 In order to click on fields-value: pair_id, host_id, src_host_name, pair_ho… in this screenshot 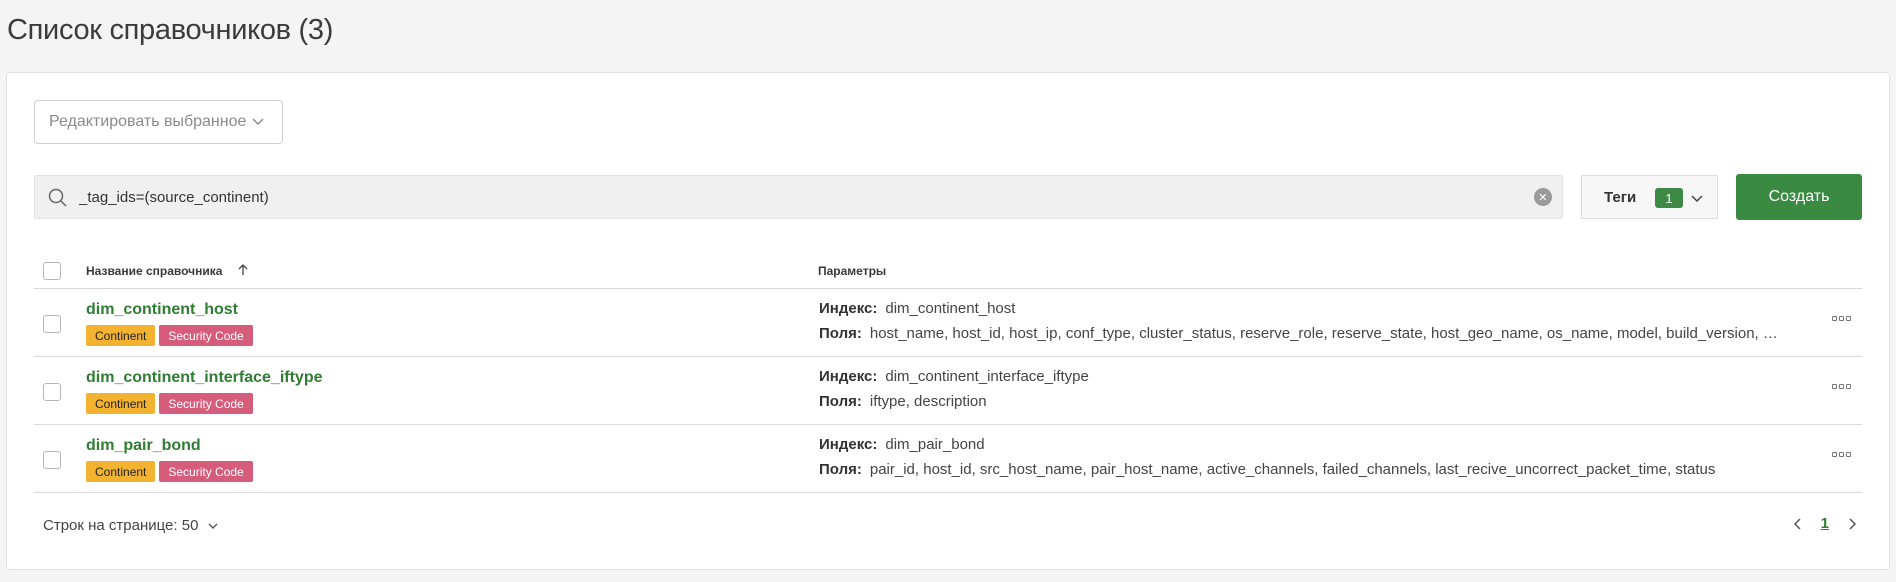, I will do `click(1292, 469)`.